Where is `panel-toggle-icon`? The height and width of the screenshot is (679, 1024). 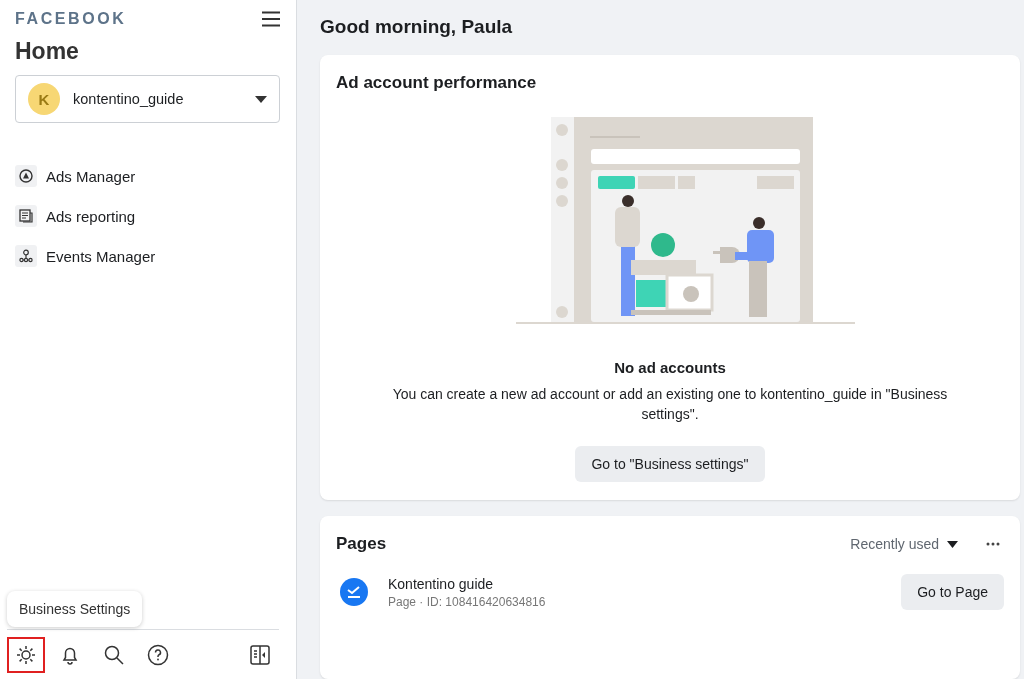
panel-toggle-icon is located at coordinates (260, 654).